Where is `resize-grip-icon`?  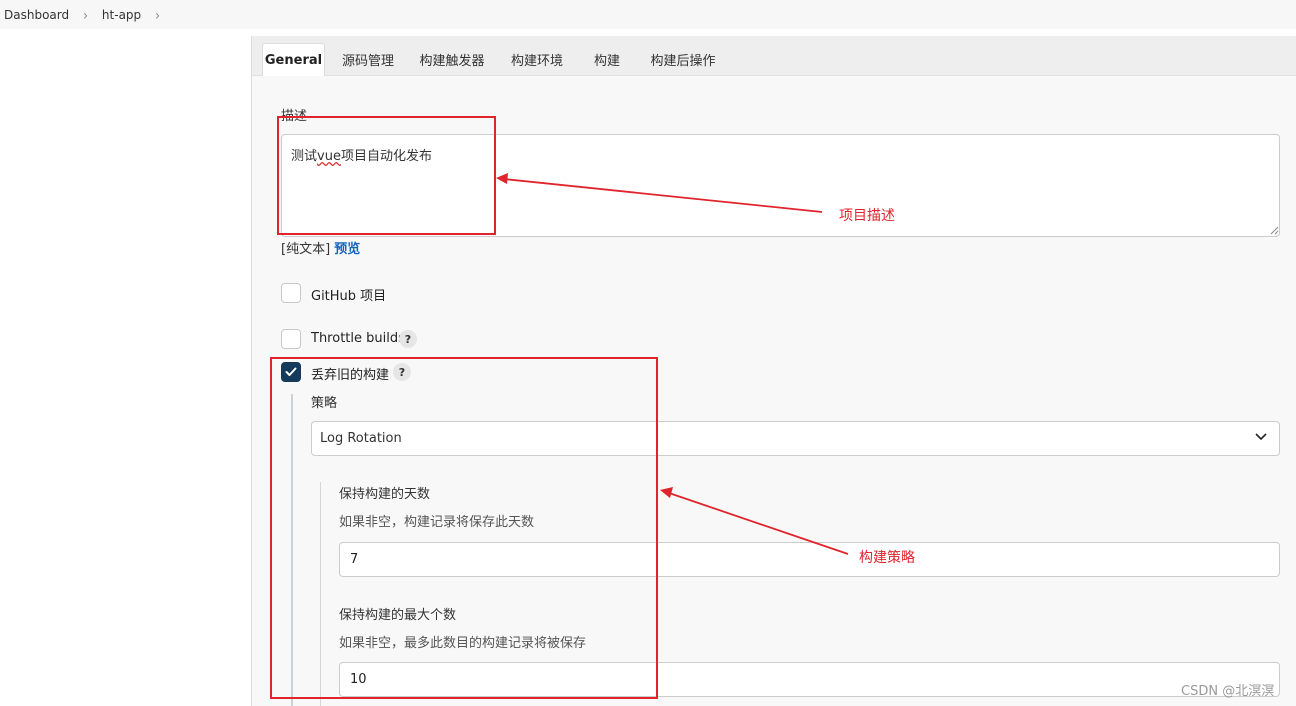
resize-grip-icon is located at coordinates (1274, 230).